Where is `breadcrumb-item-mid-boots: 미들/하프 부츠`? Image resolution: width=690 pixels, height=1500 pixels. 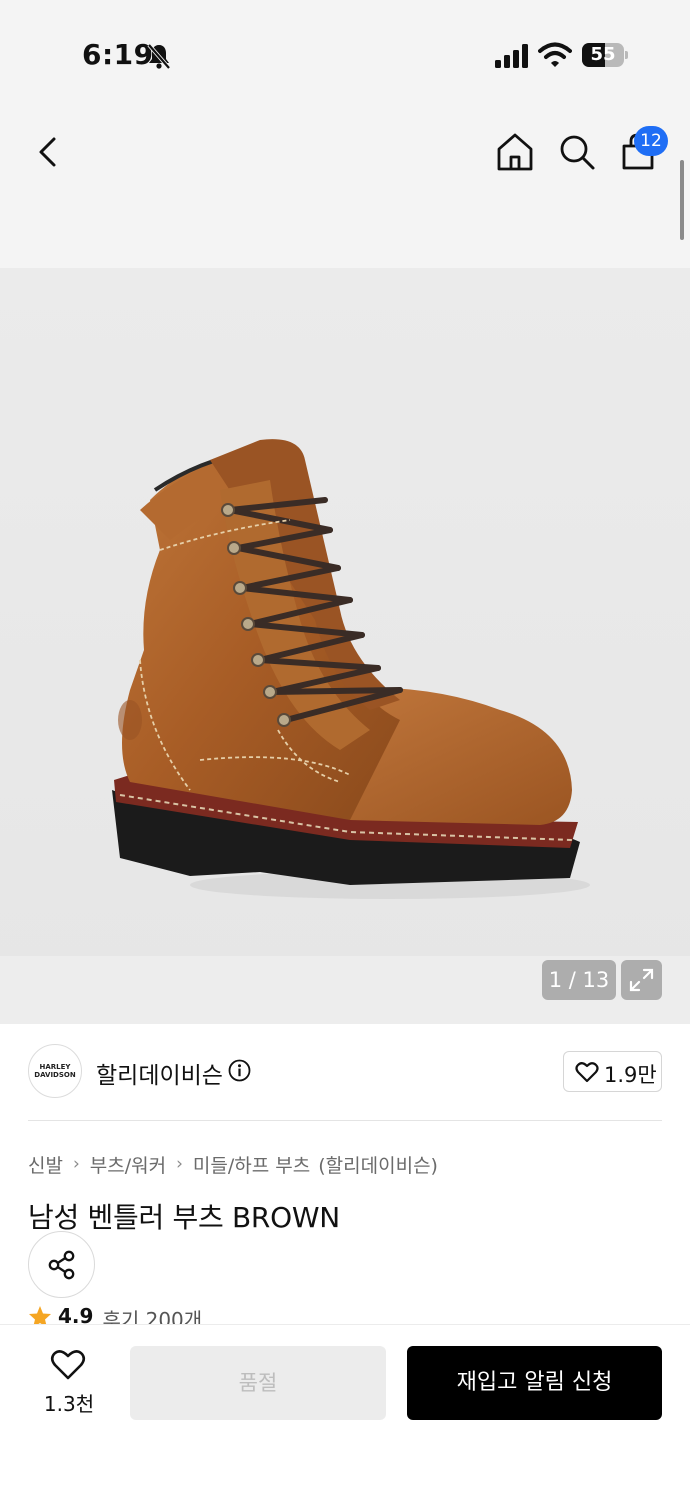
breadcrumb-item-mid-boots: 미들/하프 부츠 is located at coordinates (251, 1164).